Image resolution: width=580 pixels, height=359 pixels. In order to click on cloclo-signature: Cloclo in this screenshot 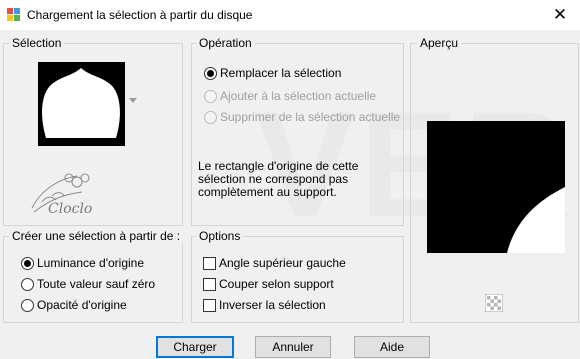, I will do `click(70, 209)`.